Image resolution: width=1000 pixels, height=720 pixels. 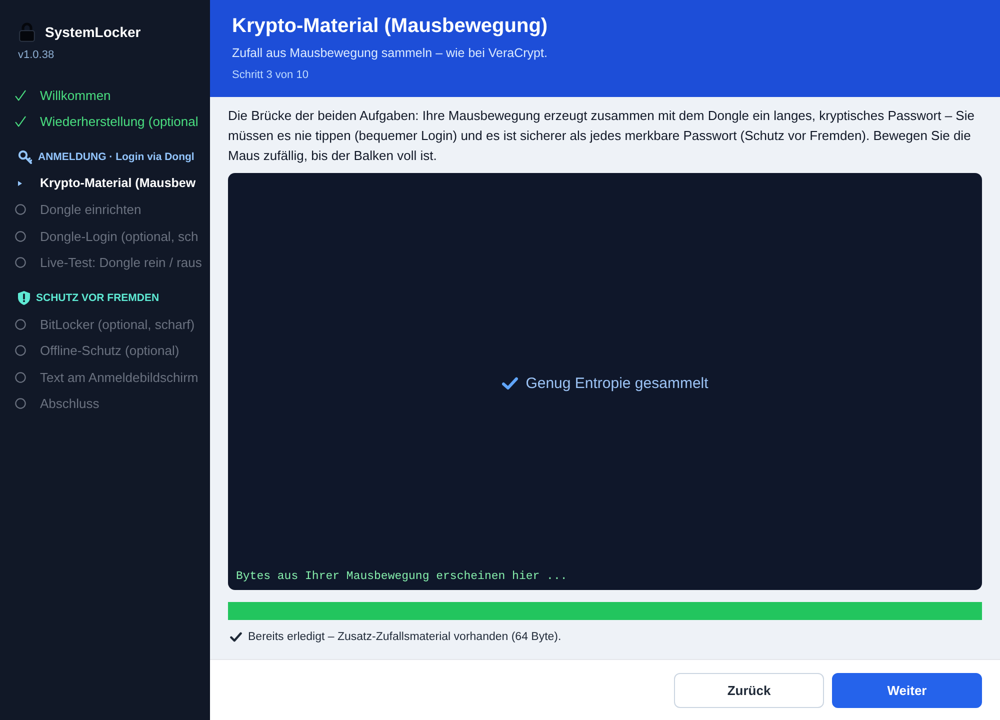 I want to click on app-name: SystemLocker, so click(x=93, y=32).